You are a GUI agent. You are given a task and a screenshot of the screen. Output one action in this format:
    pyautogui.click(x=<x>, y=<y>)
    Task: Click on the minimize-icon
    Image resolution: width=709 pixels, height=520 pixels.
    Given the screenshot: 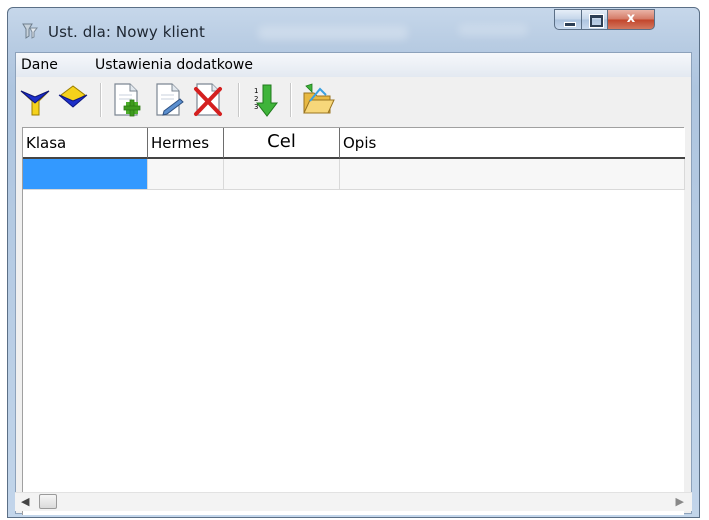 What is the action you would take?
    pyautogui.click(x=570, y=24)
    